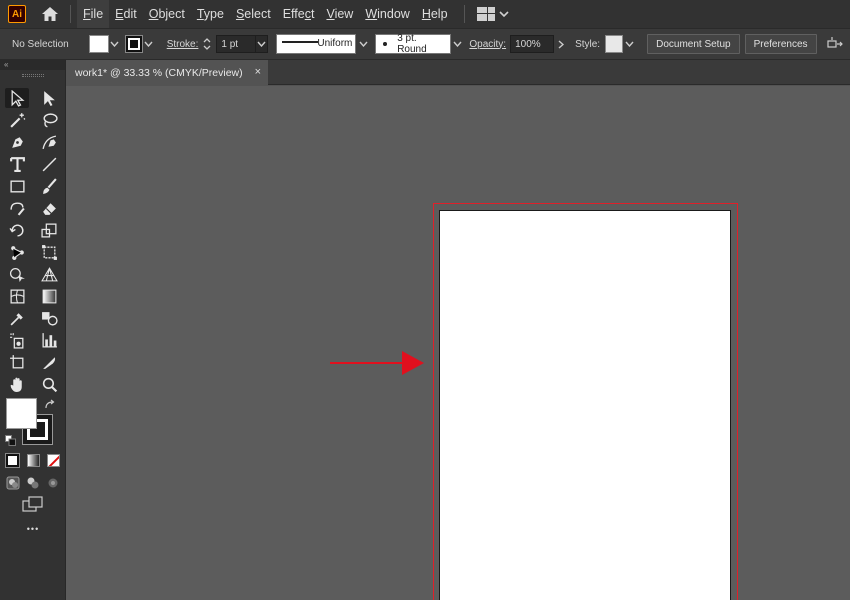 This screenshot has width=850, height=600. What do you see at coordinates (93, 14) in the screenshot?
I see `menu-file: File` at bounding box center [93, 14].